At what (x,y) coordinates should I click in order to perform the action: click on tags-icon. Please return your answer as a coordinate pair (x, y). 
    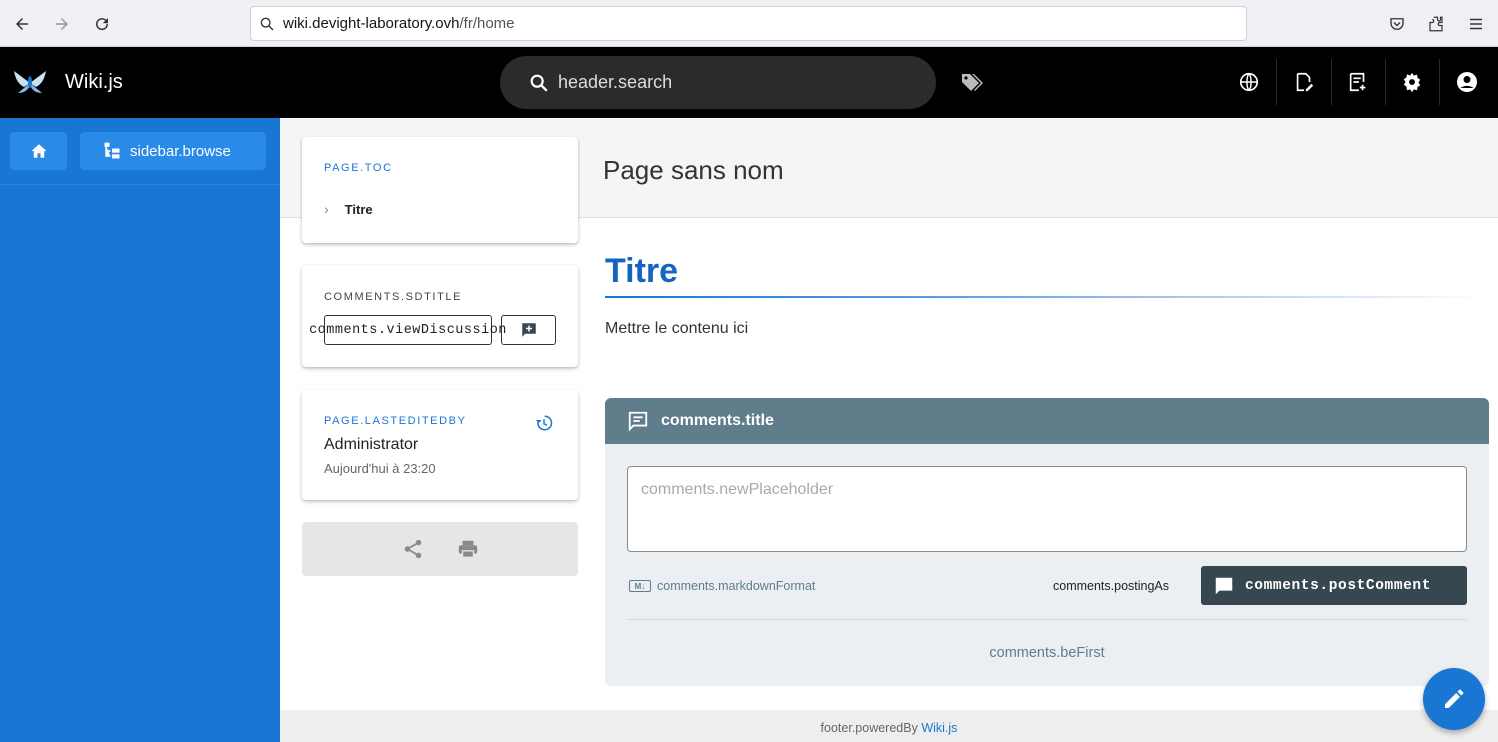
    Looking at the image, I should click on (972, 84).